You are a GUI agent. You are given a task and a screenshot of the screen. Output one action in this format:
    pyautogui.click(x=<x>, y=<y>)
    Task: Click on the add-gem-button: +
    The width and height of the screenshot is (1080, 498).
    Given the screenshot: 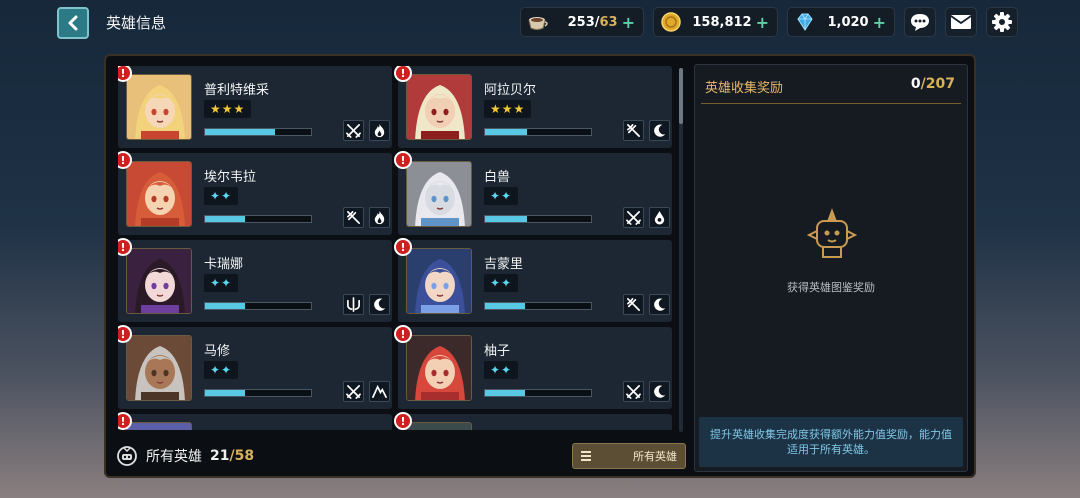 What is the action you would take?
    pyautogui.click(x=879, y=22)
    